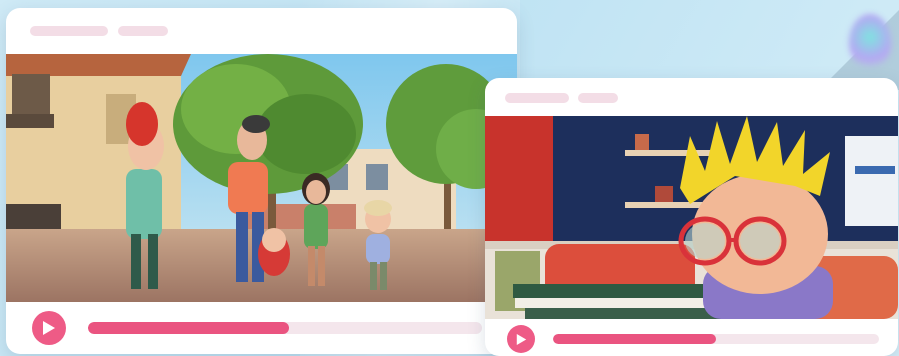  What do you see at coordinates (870, 43) in the screenshot?
I see `background-blob` at bounding box center [870, 43].